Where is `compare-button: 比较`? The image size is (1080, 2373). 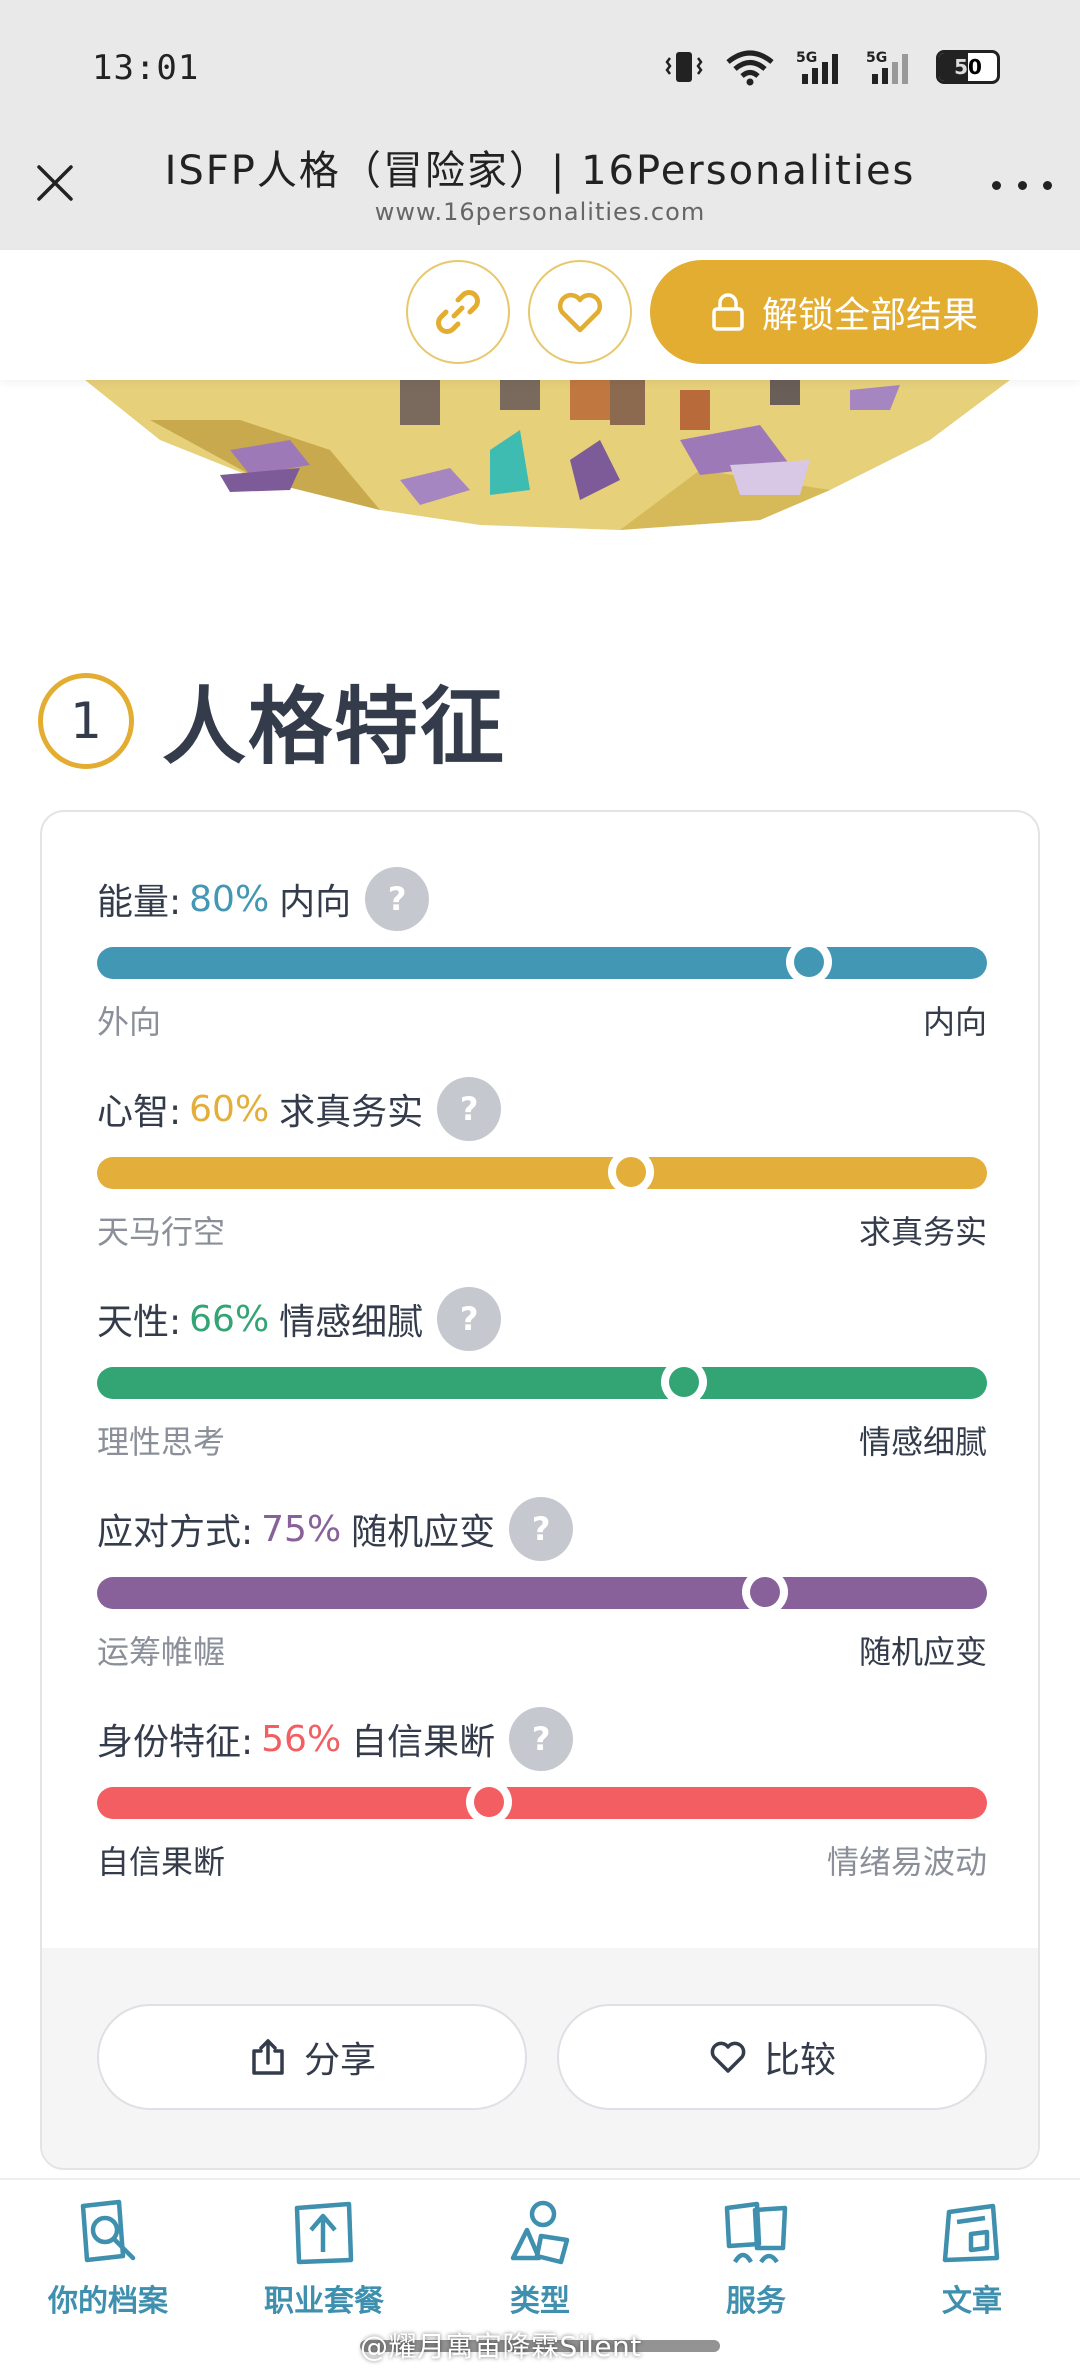
compare-button: 比较 is located at coordinates (772, 2057).